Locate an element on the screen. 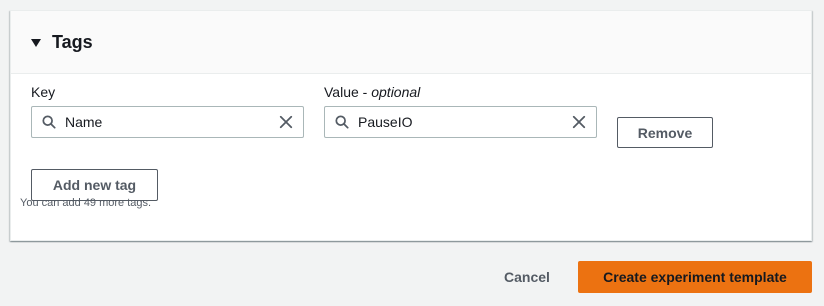 This screenshot has width=824, height=306. panel-title: Tags is located at coordinates (72, 41).